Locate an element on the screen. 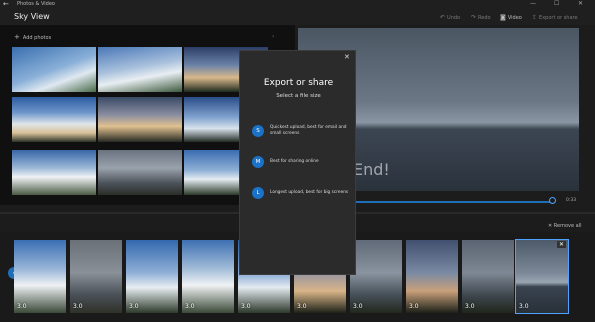 The width and height of the screenshot is (595, 322). export-button: ⇪ Export or share is located at coordinates (555, 17).